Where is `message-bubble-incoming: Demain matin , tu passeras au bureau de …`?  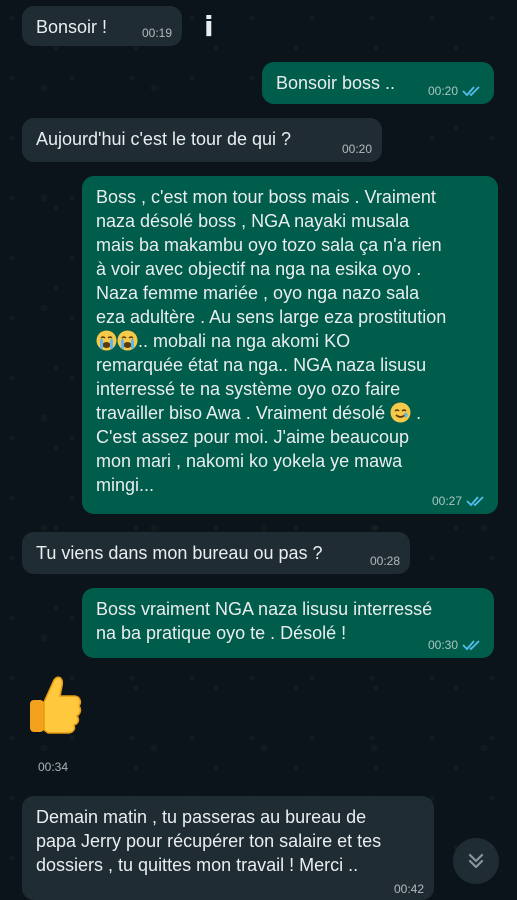 message-bubble-incoming: Demain matin , tu passeras au bureau de … is located at coordinates (228, 848).